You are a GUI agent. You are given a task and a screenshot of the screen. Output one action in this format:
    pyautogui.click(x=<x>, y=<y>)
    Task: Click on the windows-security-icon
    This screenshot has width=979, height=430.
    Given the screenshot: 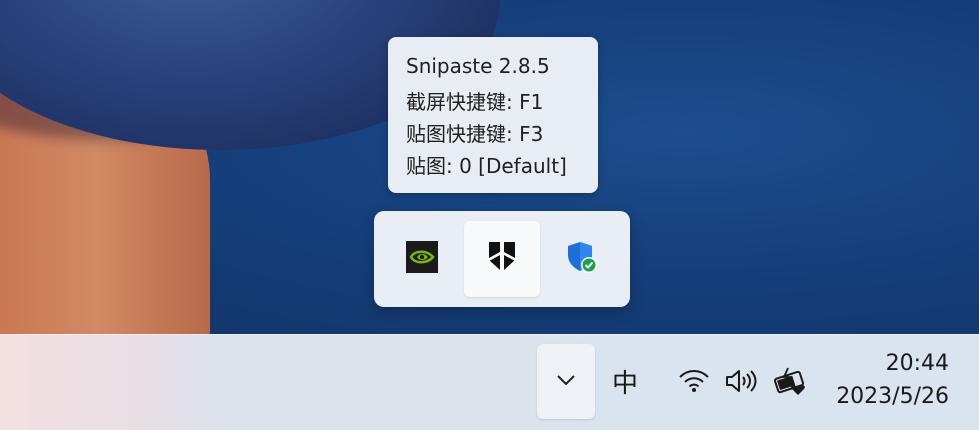 What is the action you would take?
    pyautogui.click(x=582, y=259)
    